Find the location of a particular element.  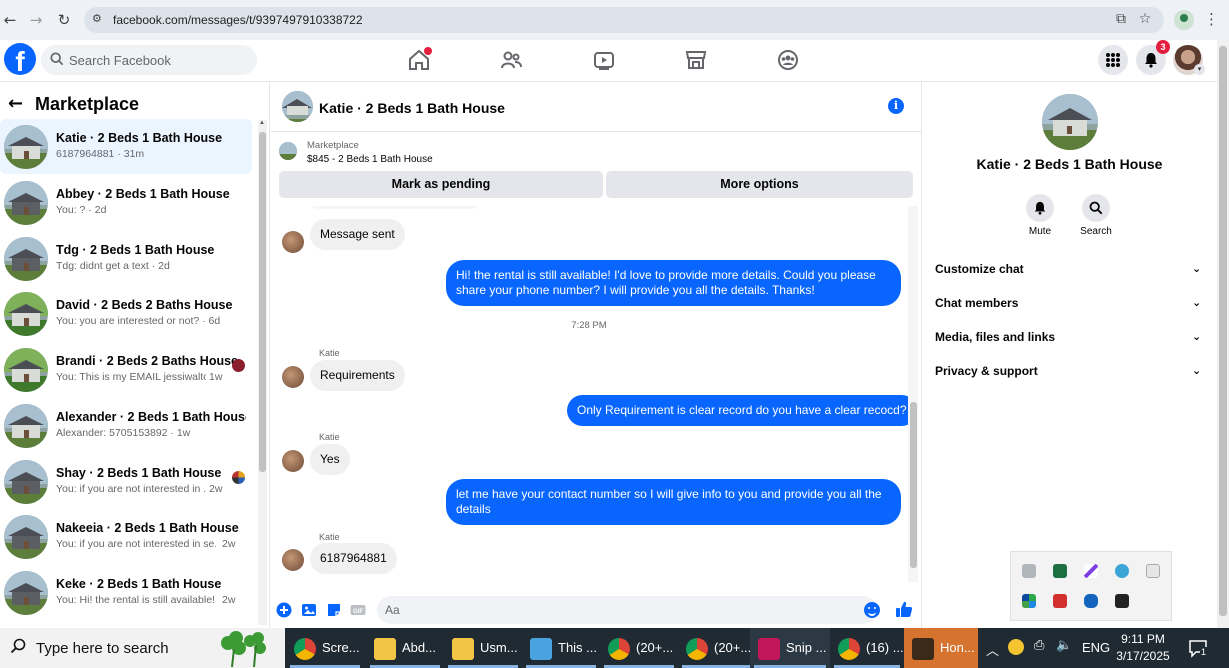

forward-arrow-icon: → is located at coordinates (36, 20).